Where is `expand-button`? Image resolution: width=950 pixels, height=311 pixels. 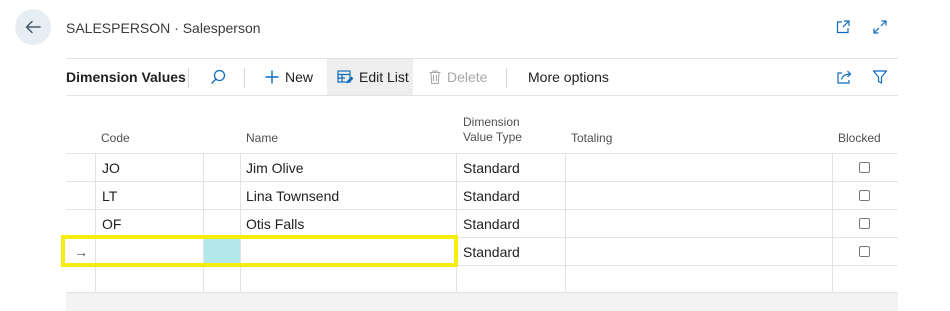
expand-button is located at coordinates (880, 27).